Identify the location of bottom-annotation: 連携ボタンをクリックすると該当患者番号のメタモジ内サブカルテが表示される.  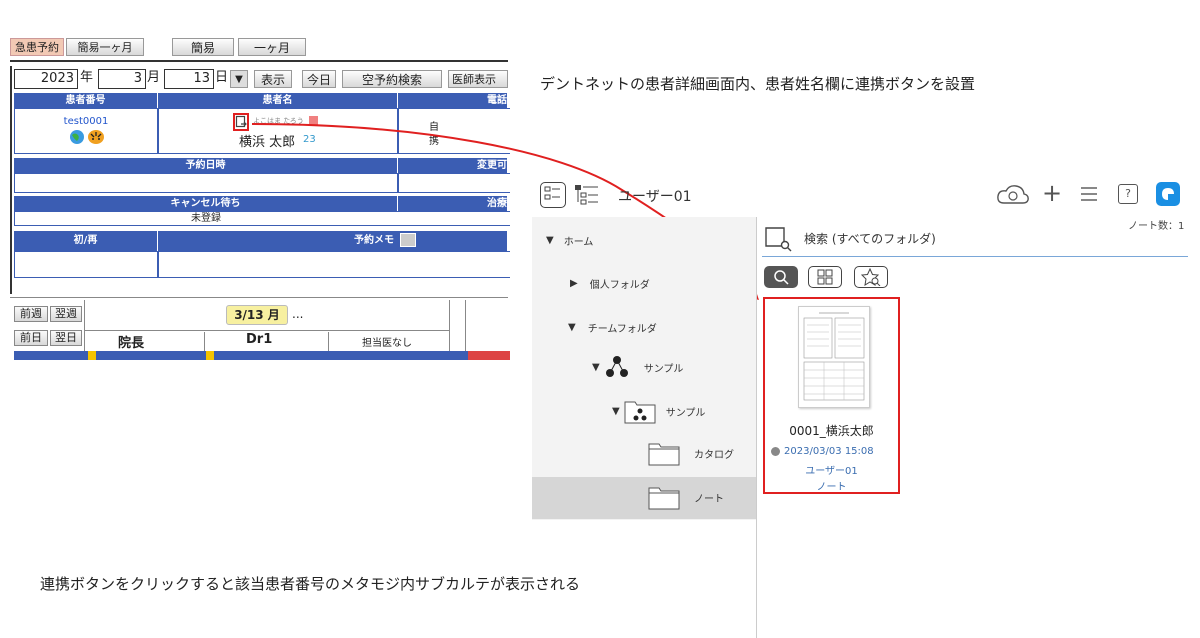
(310, 584).